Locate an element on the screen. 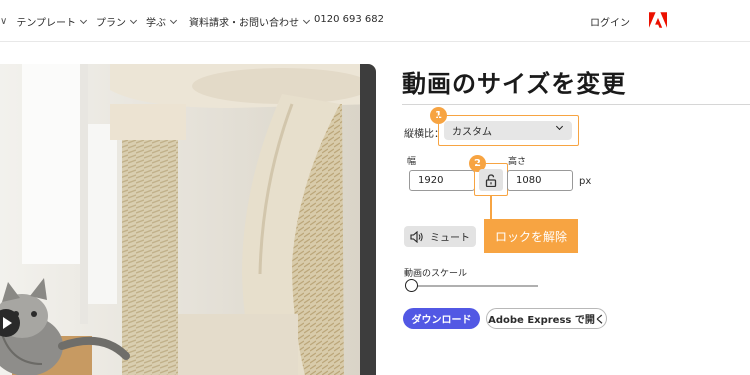 Image resolution: width=750 pixels, height=375 pixels. mute-label: ミュート is located at coordinates (450, 238).